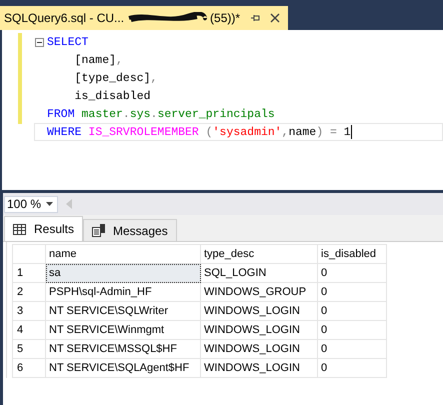  Describe the element at coordinates (19, 229) in the screenshot. I see `grid-icon` at that location.